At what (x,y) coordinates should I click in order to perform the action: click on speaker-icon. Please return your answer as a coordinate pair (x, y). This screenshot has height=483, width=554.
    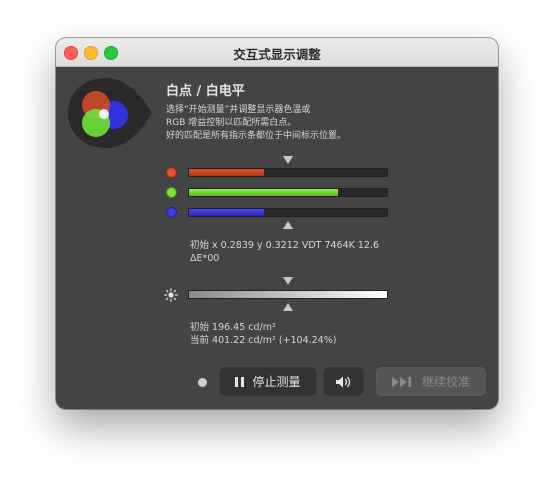
    Looking at the image, I should click on (342, 381).